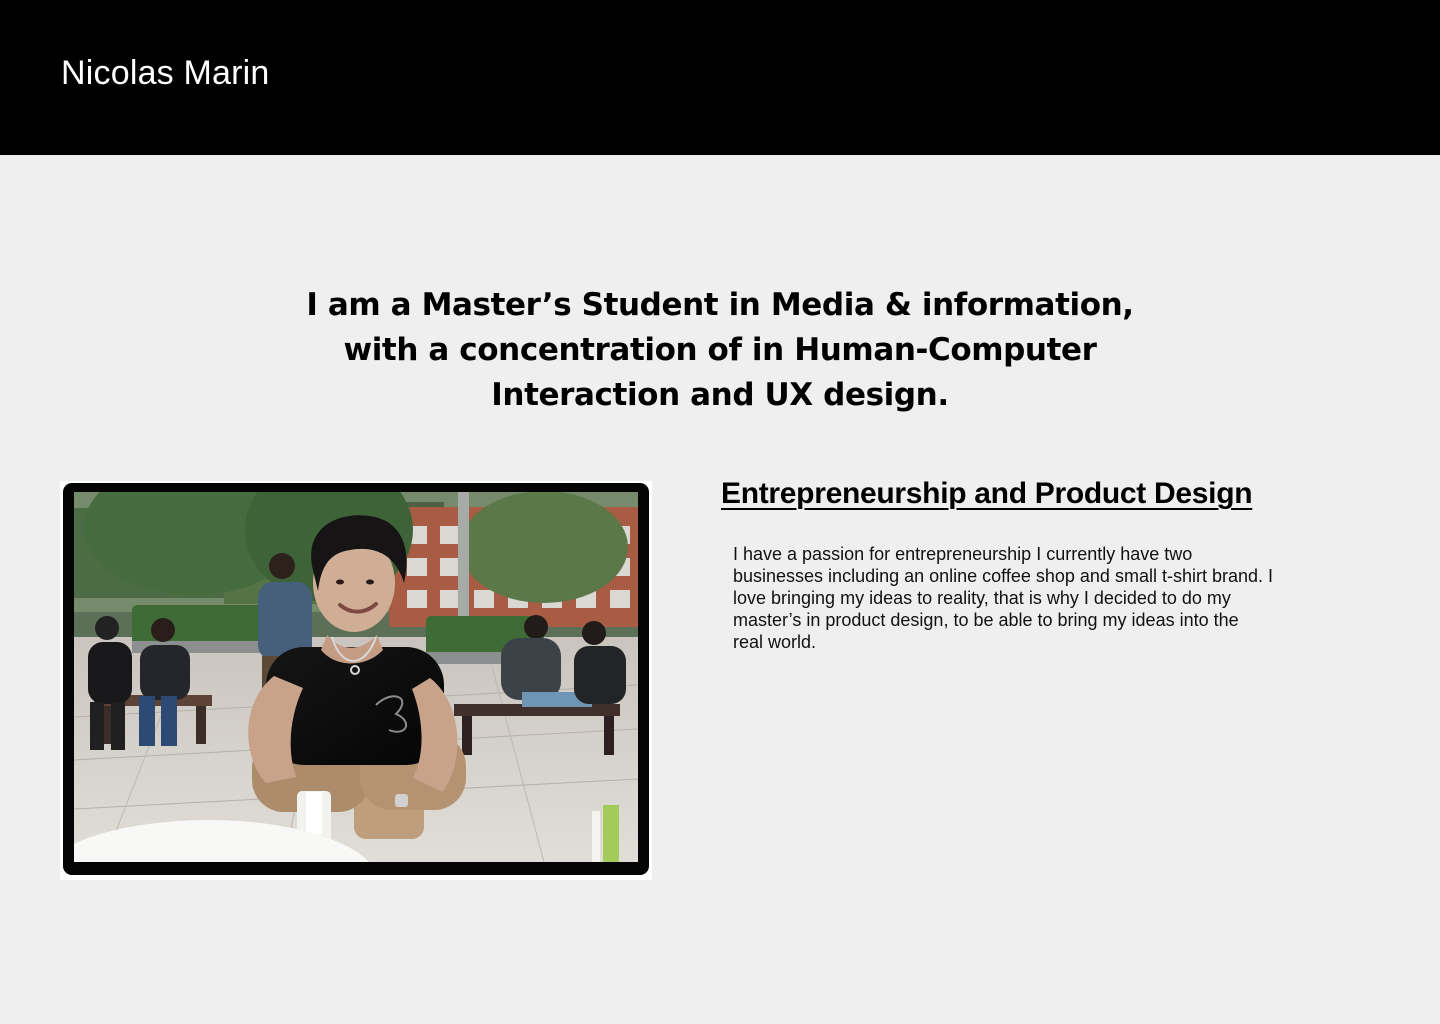  What do you see at coordinates (463, 555) in the screenshot?
I see `lamp-post` at bounding box center [463, 555].